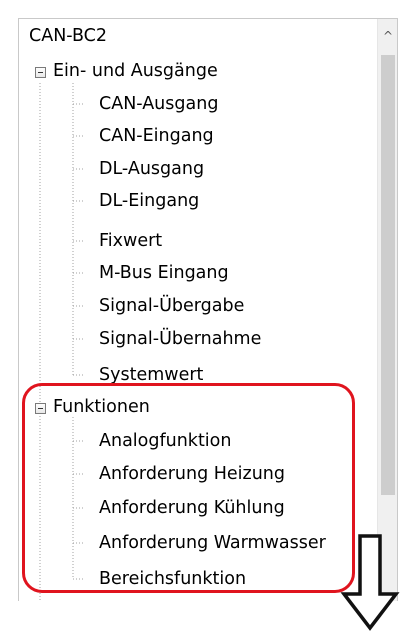  I want to click on down-arrow-icon, so click(370, 582).